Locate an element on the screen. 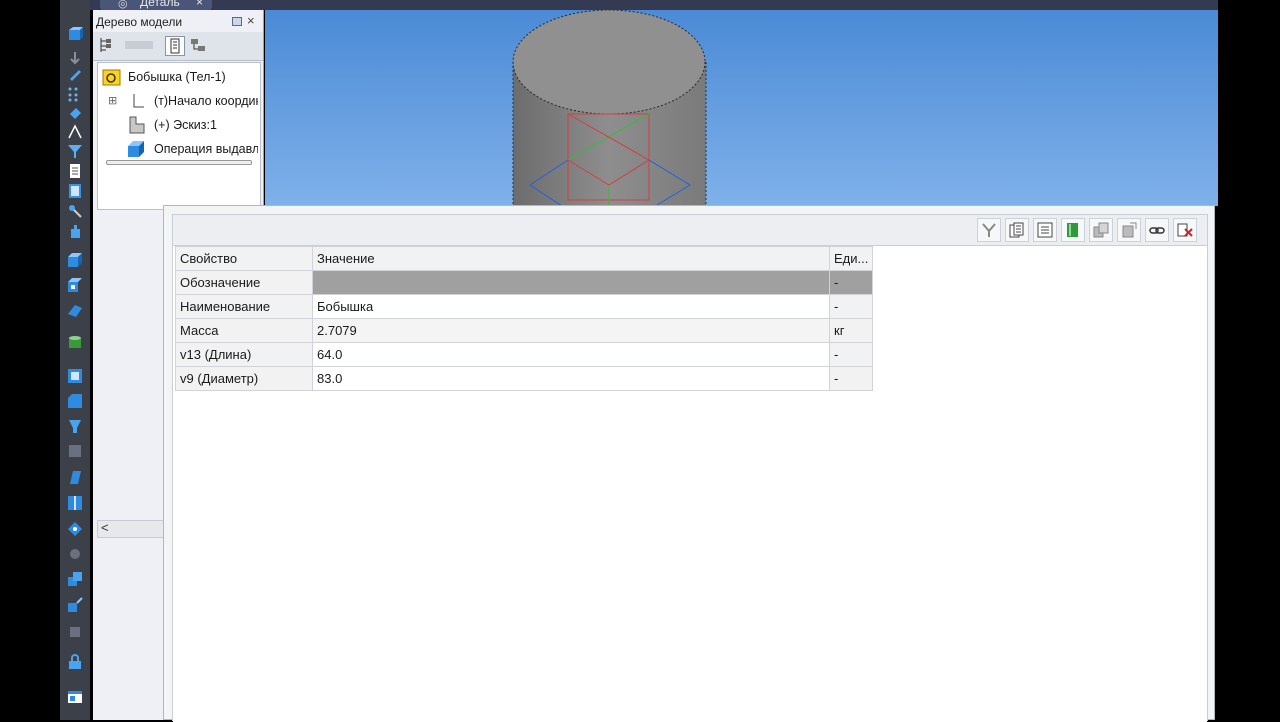  tree-list-view-icon is located at coordinates (175, 46).